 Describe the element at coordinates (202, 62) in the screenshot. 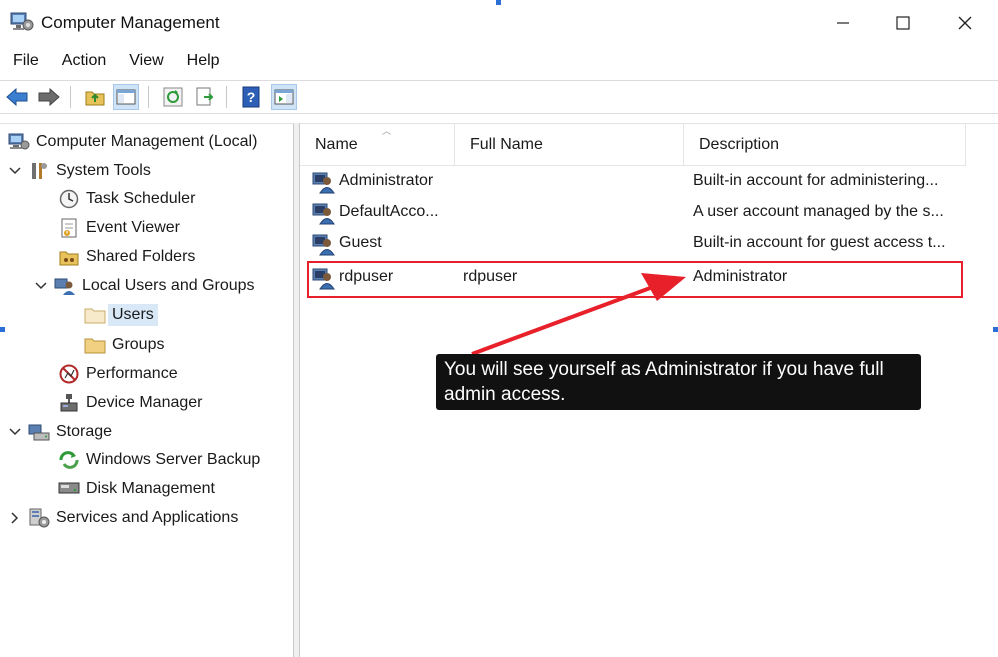

I see `menu-help: Help` at that location.